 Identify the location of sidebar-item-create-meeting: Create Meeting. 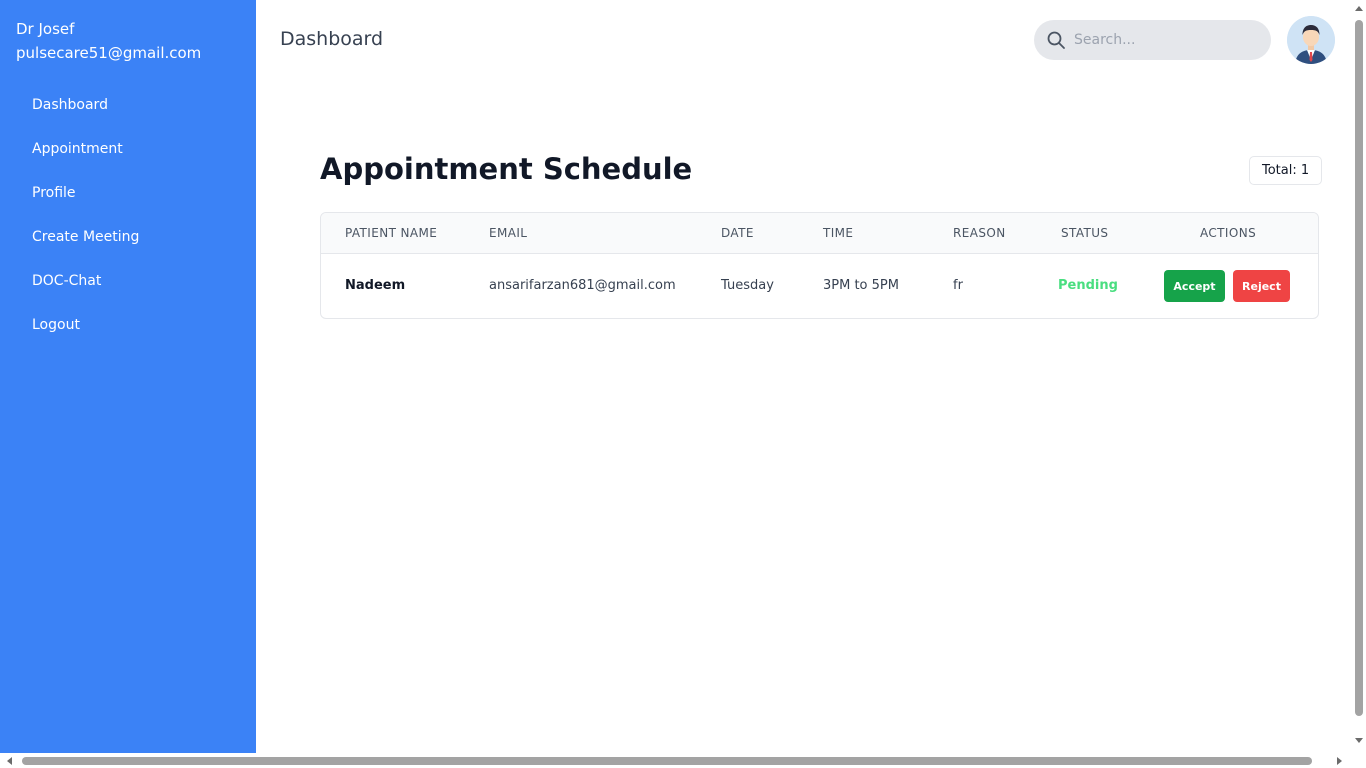
(128, 237).